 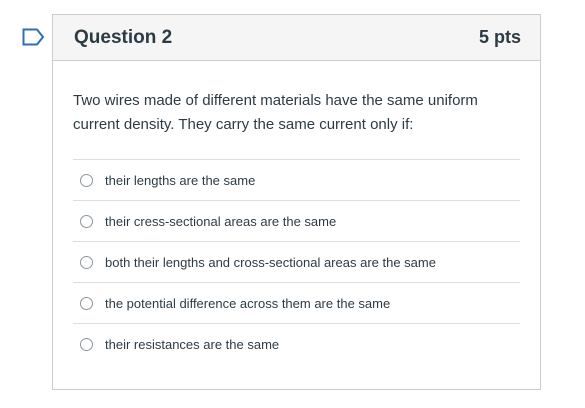 I want to click on question-title: Question 2, so click(x=123, y=37).